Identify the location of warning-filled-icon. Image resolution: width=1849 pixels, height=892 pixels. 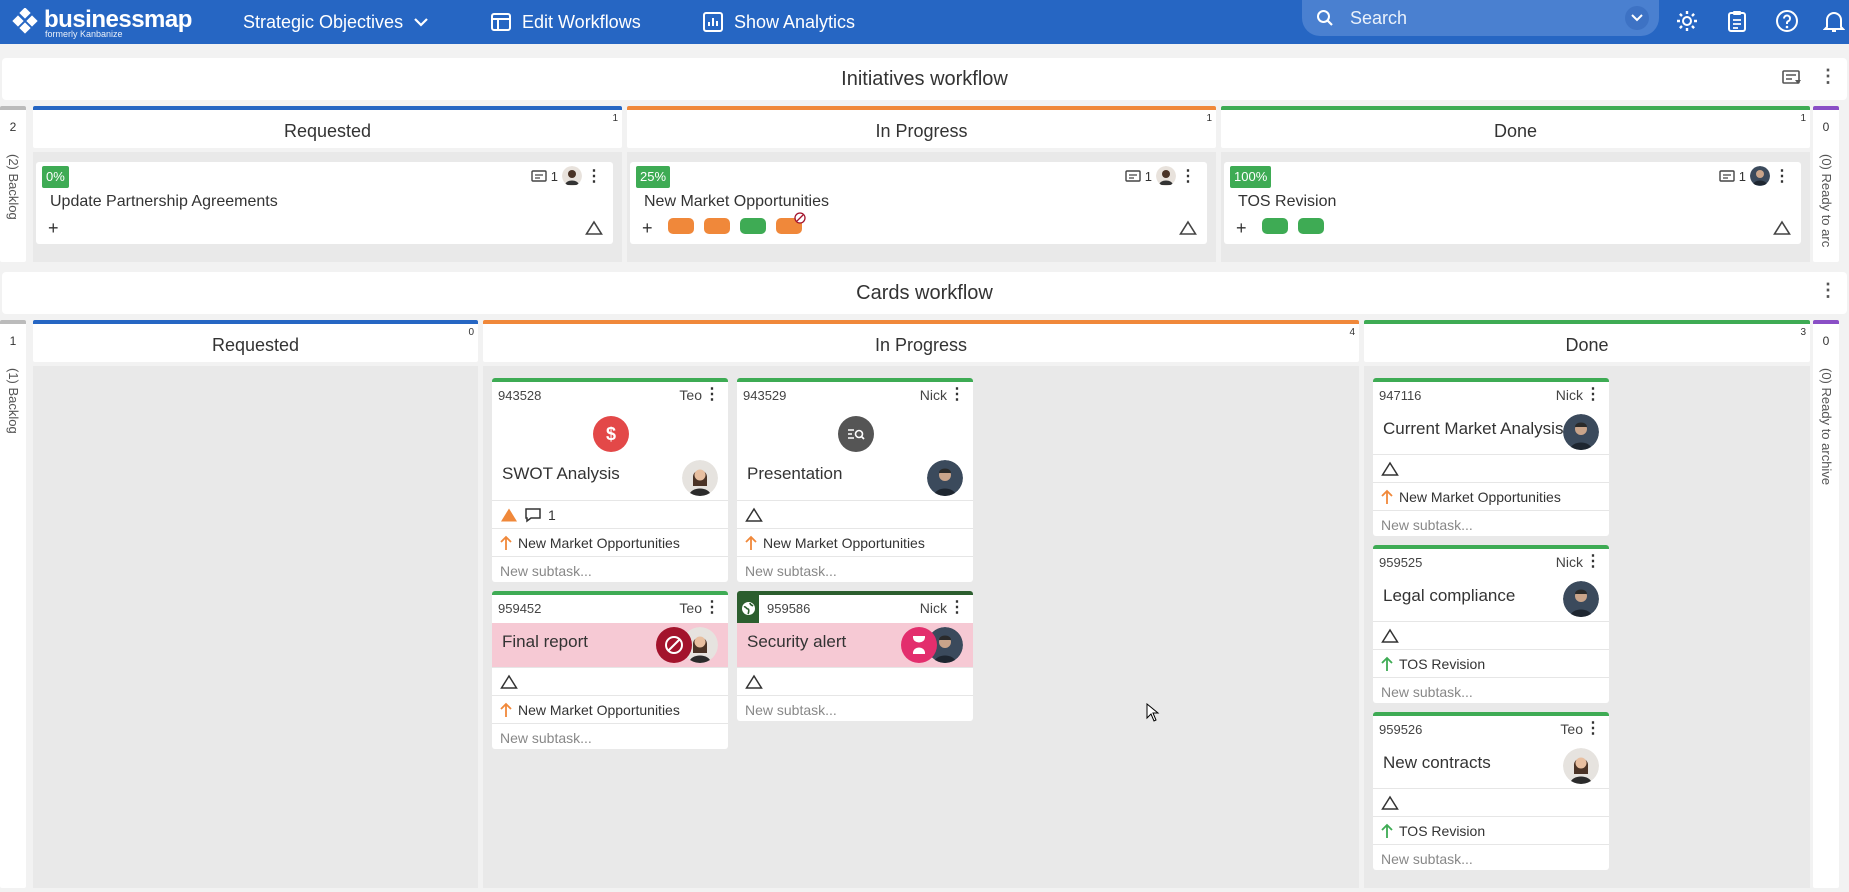
(509, 515).